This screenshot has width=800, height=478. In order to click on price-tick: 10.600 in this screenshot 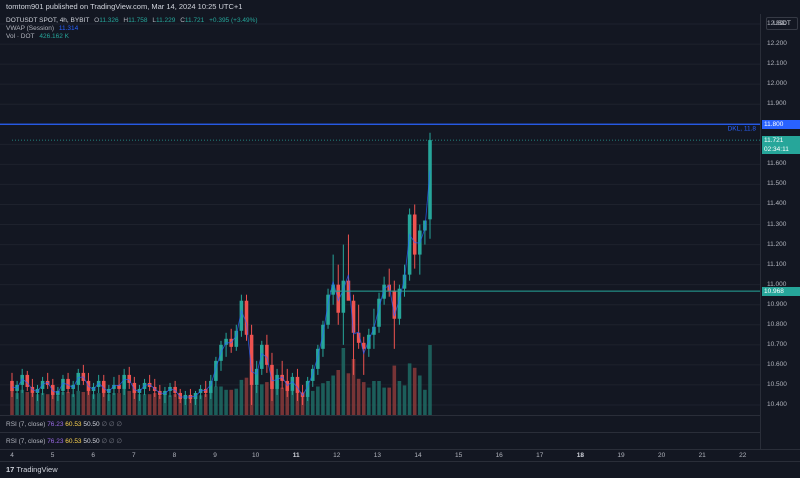, I will do `click(777, 364)`.